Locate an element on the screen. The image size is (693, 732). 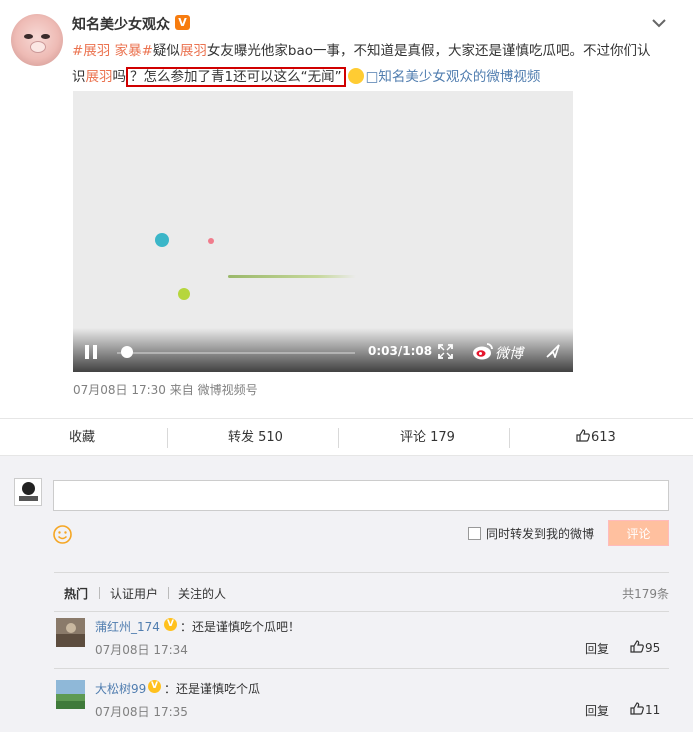
video-source-link: 知名美少女观众的微博视频 is located at coordinates (459, 77).